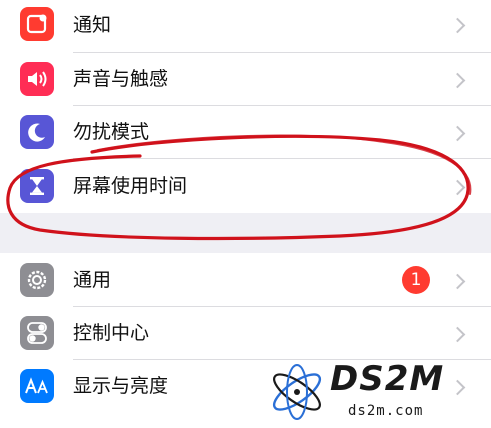 The image size is (491, 428). What do you see at coordinates (386, 411) in the screenshot?
I see `watermark-subtitle: ds2m.com` at bounding box center [386, 411].